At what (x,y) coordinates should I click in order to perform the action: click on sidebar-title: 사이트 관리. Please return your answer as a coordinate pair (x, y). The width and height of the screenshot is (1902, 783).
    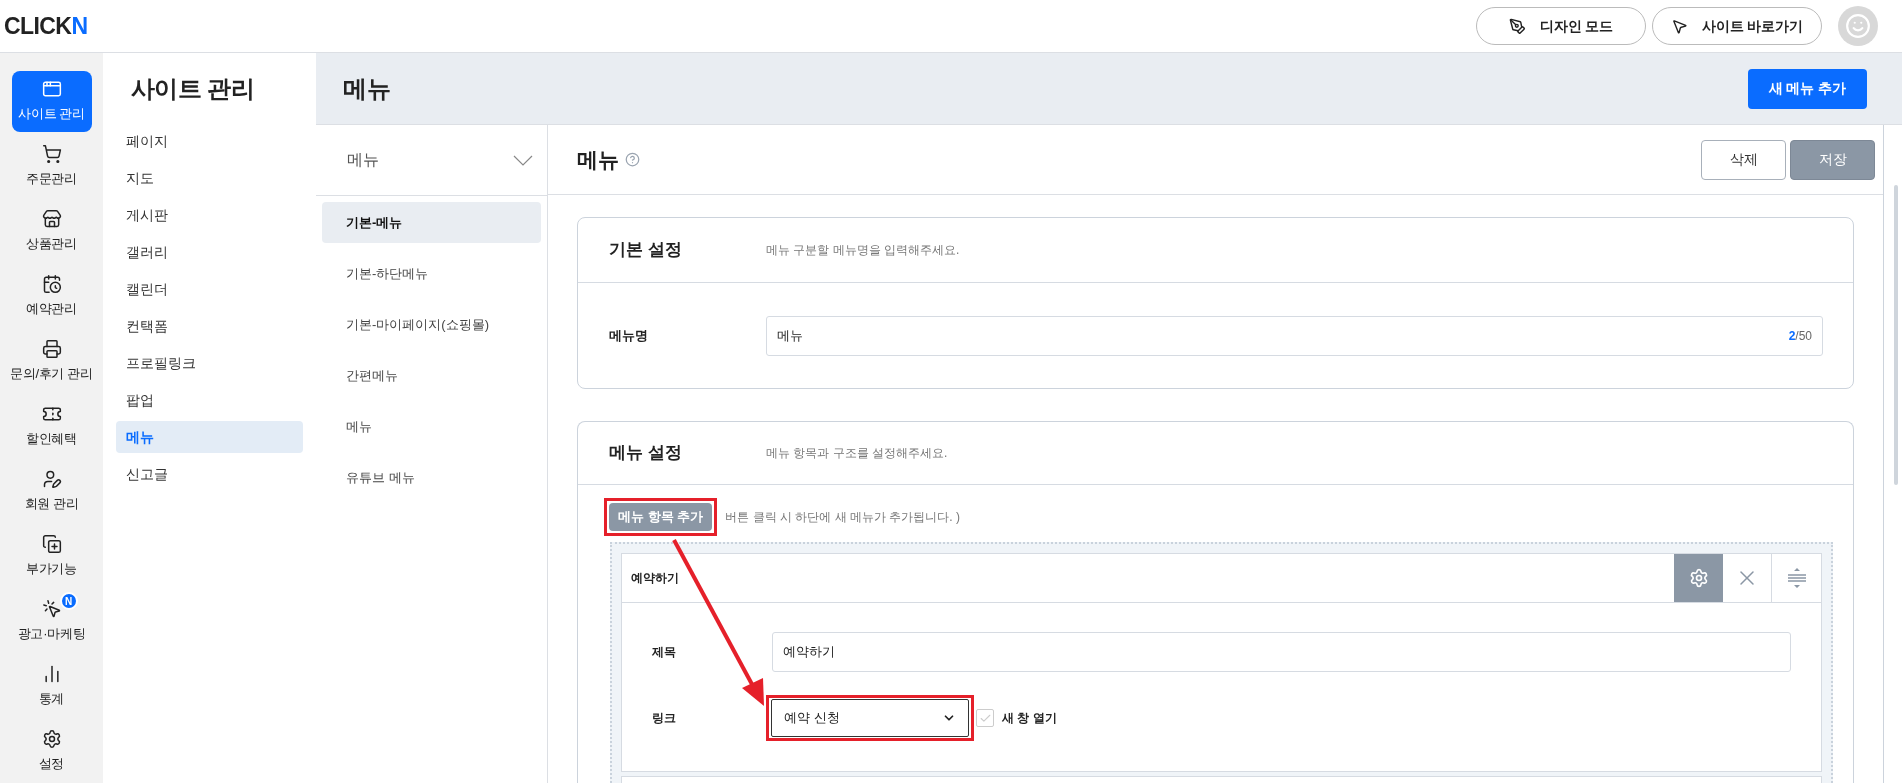
    Looking at the image, I should click on (193, 89).